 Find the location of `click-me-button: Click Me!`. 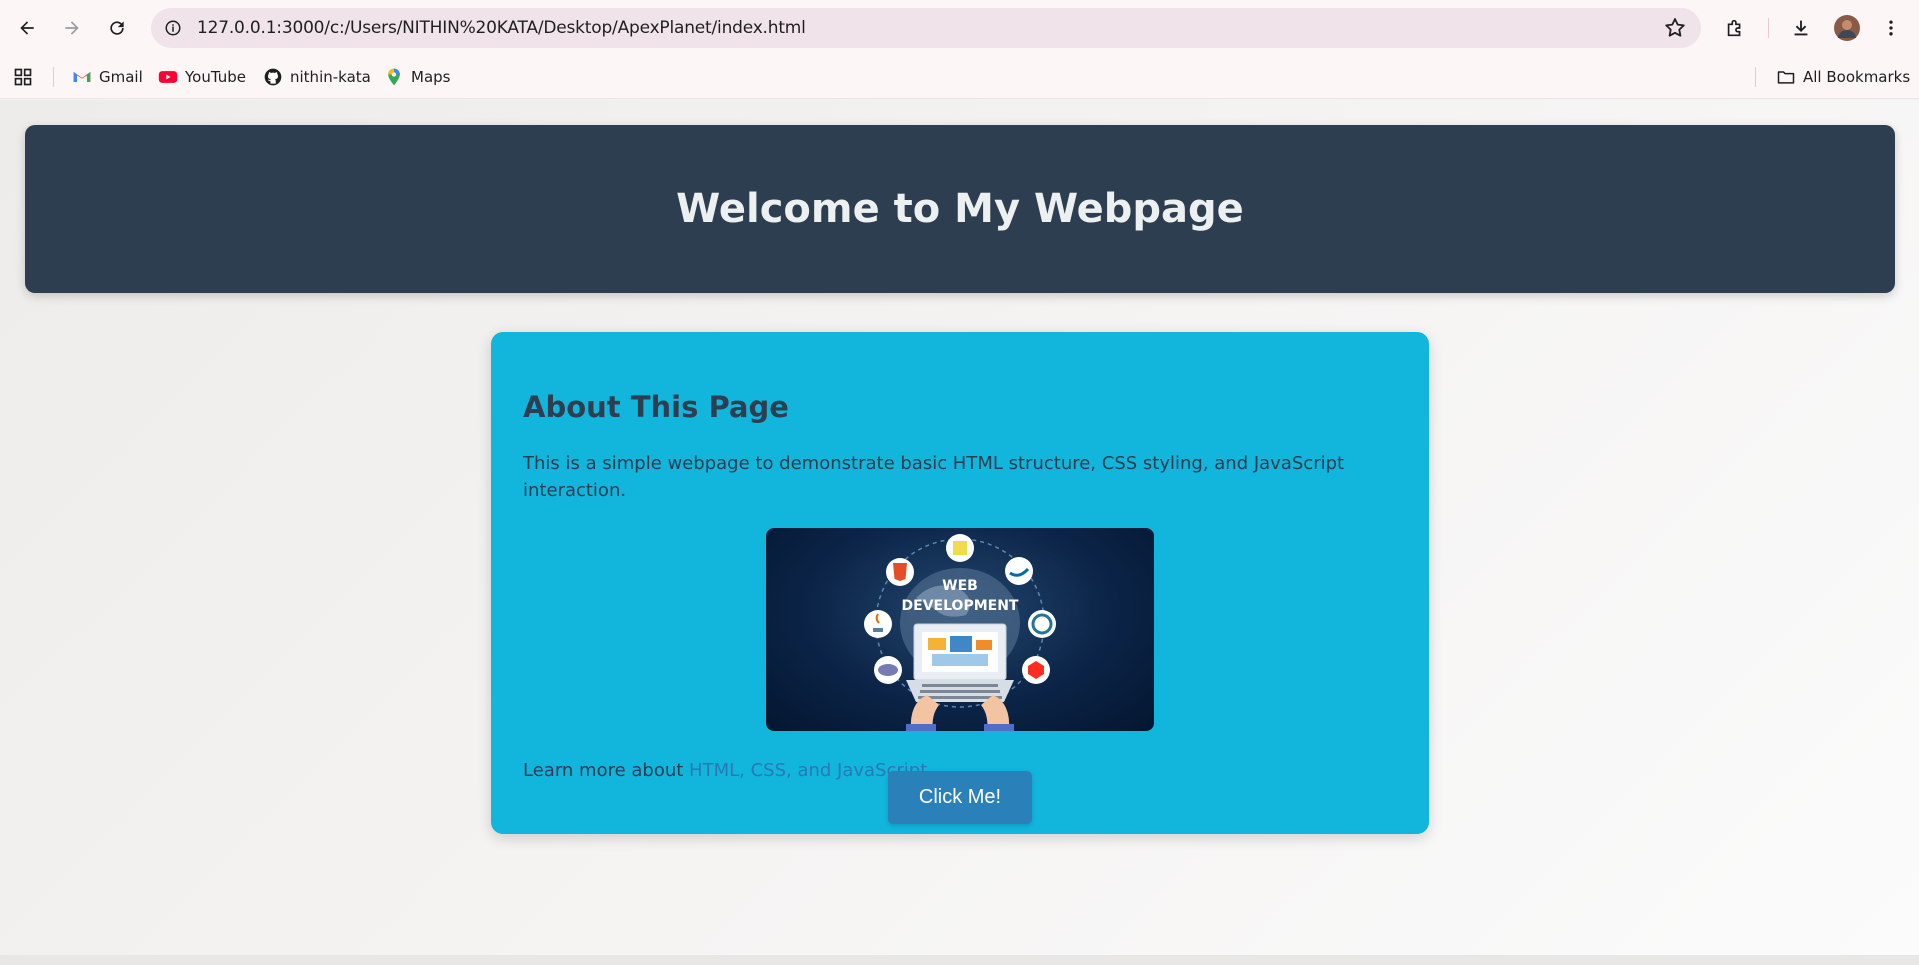

click-me-button: Click Me! is located at coordinates (960, 797).